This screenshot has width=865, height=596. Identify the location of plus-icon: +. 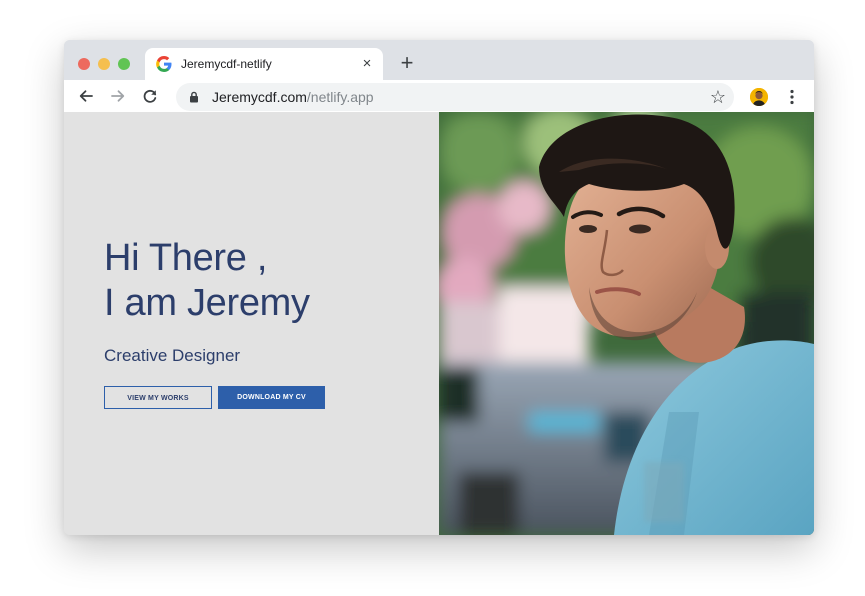
(407, 63).